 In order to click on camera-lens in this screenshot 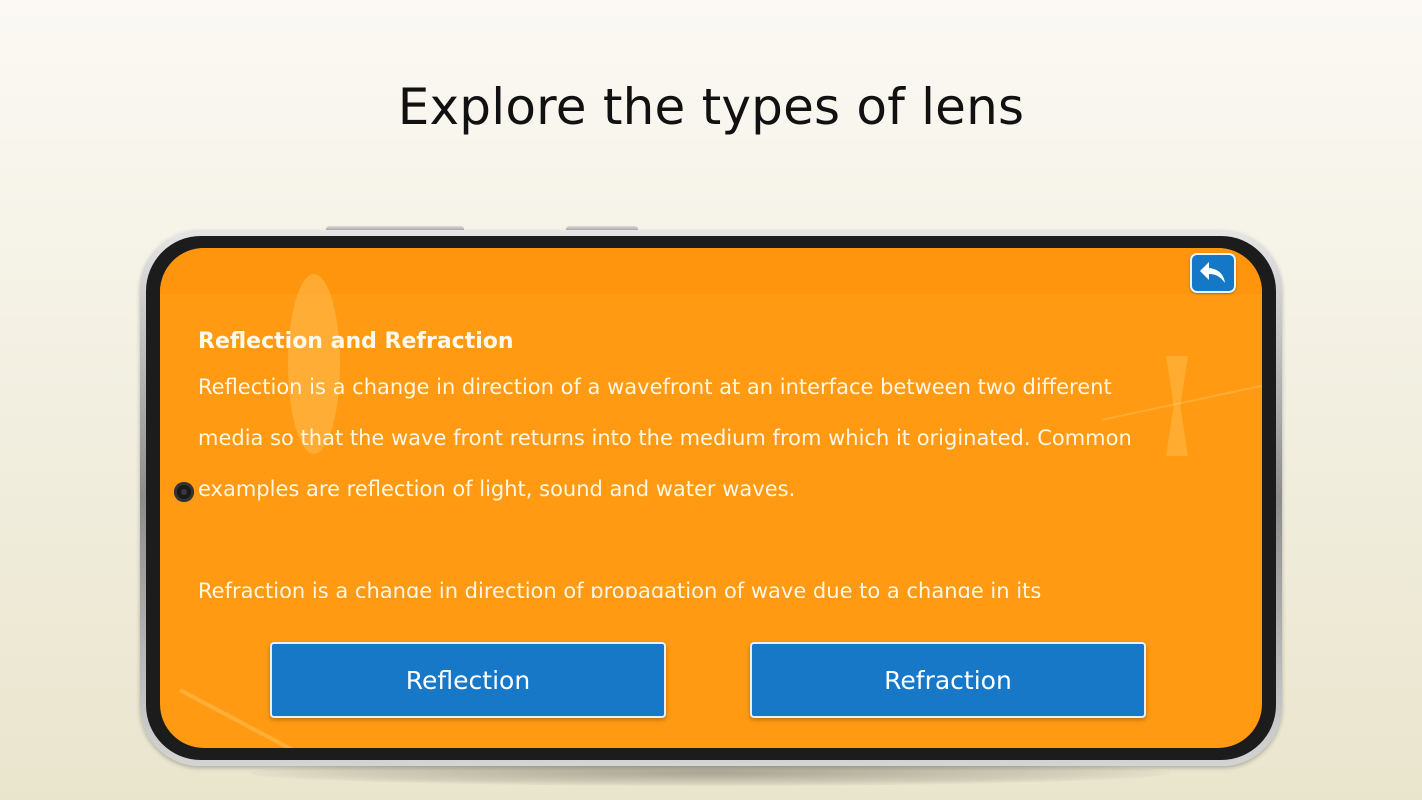, I will do `click(184, 492)`.